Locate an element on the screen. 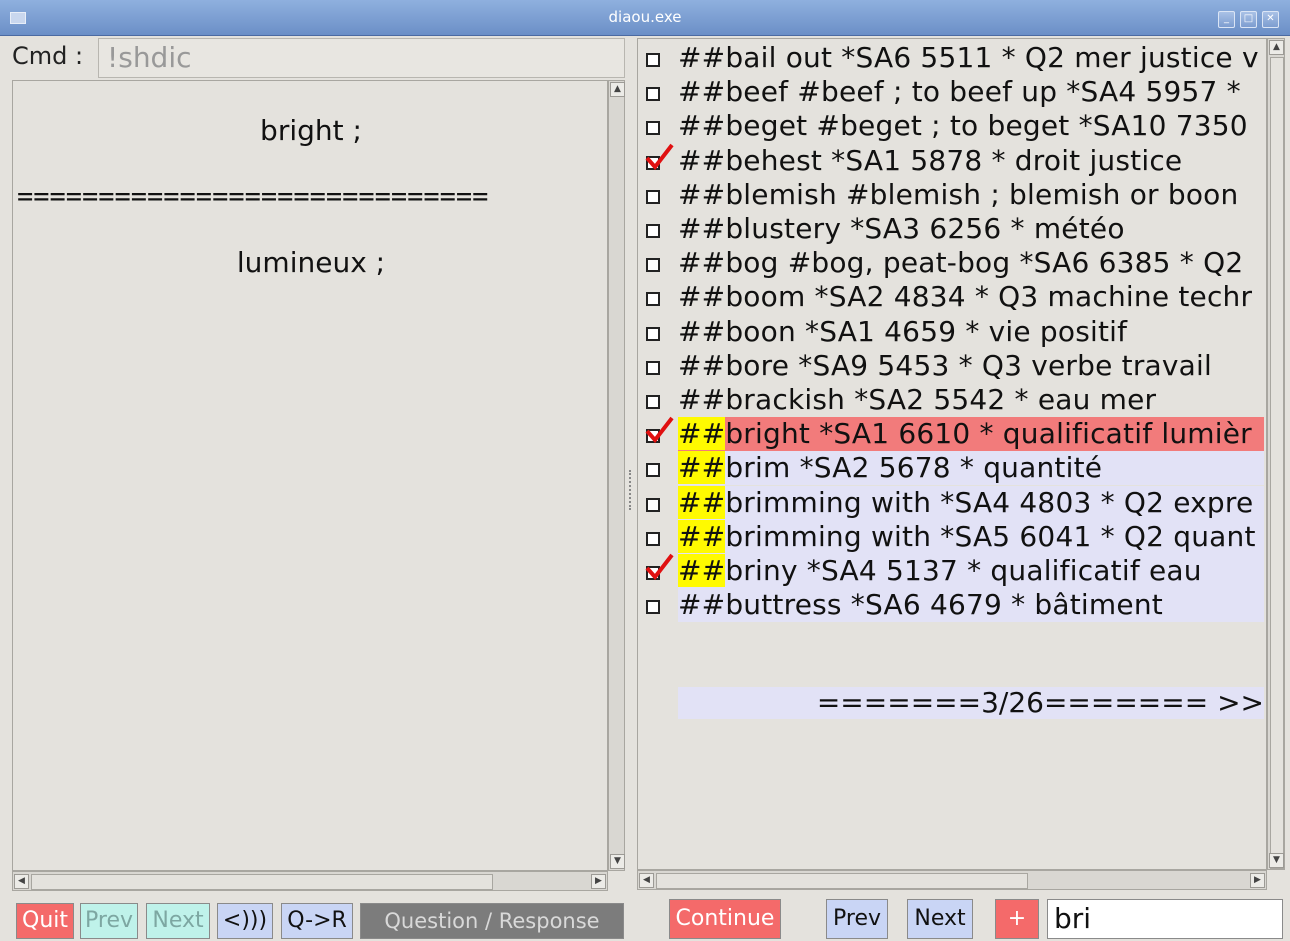  list-item: ##bore *SA9 5453 * Q3 verbe travail is located at coordinates (952, 366).